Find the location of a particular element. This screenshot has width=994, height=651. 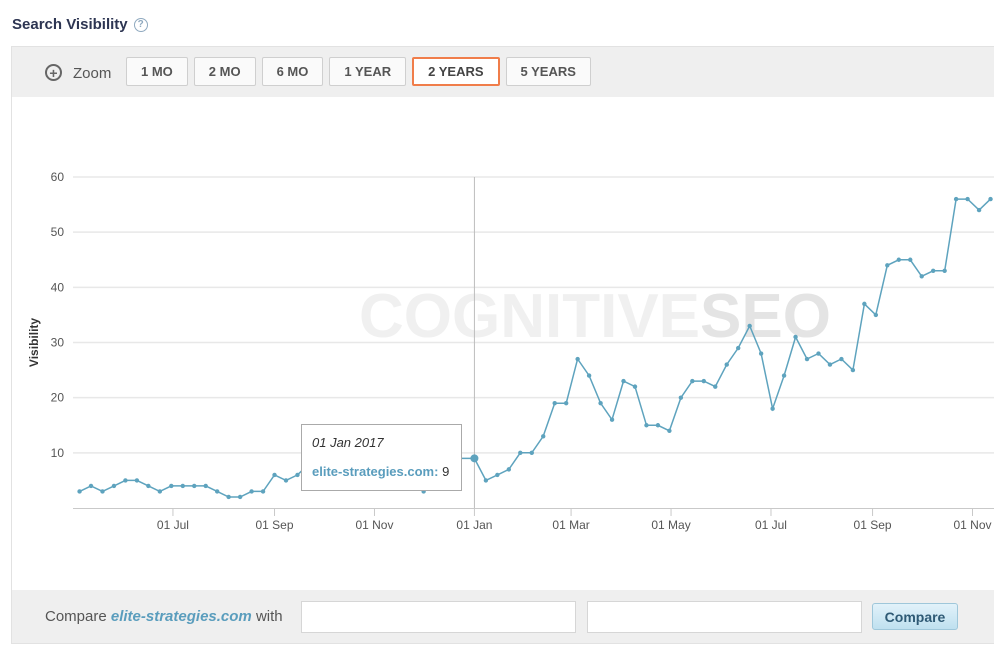

y-tick-label: 10 is located at coordinates (58, 453).